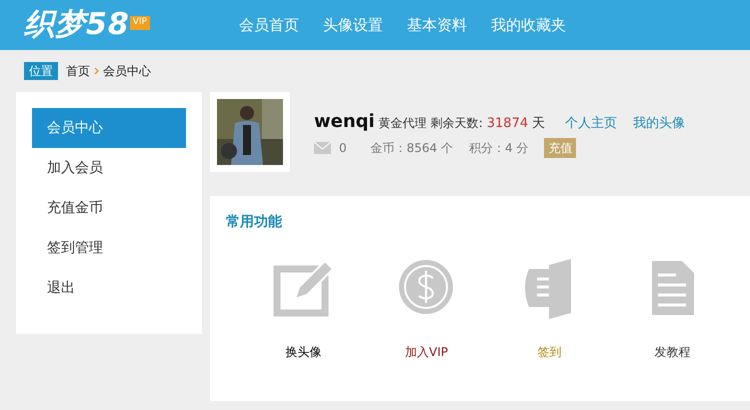 The image size is (750, 410). I want to click on message-count: 0, so click(343, 148).